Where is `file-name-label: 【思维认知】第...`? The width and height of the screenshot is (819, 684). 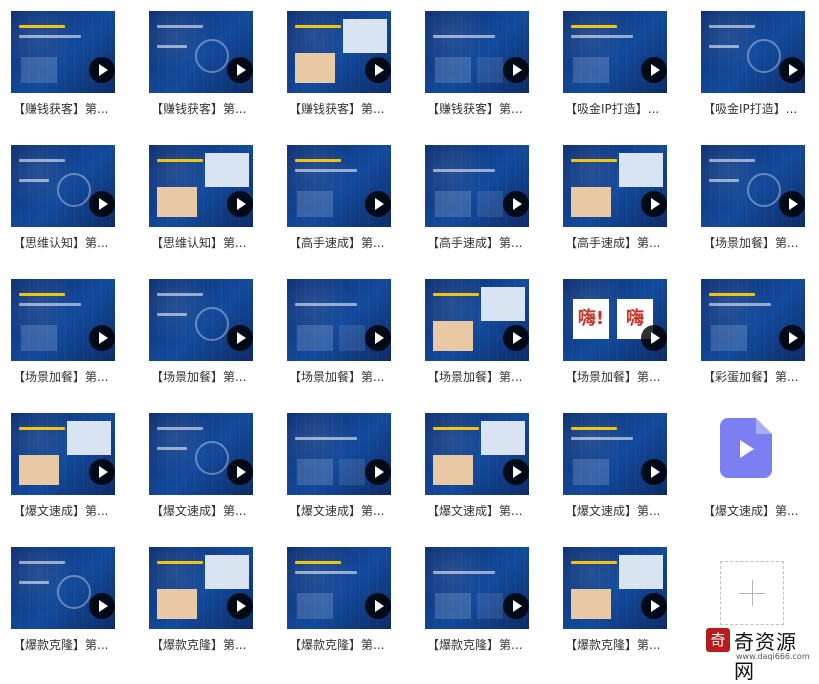
file-name-label: 【思维认知】第... is located at coordinates (199, 243).